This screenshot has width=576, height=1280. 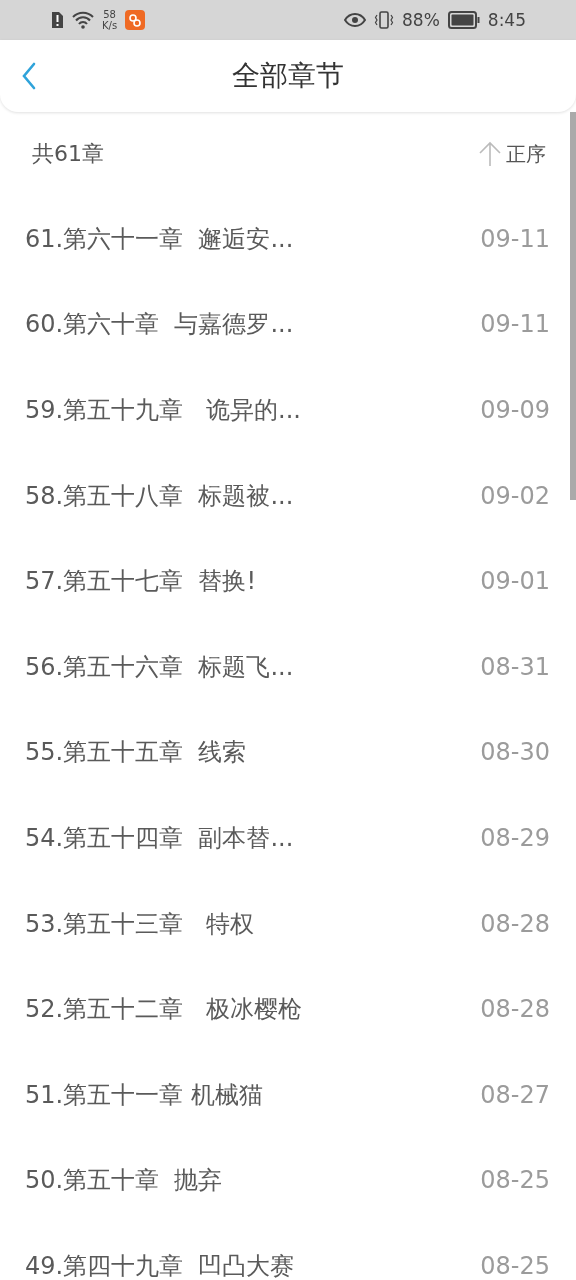 What do you see at coordinates (140, 923) in the screenshot?
I see `chapter-title: 53.第五十三章 特权` at bounding box center [140, 923].